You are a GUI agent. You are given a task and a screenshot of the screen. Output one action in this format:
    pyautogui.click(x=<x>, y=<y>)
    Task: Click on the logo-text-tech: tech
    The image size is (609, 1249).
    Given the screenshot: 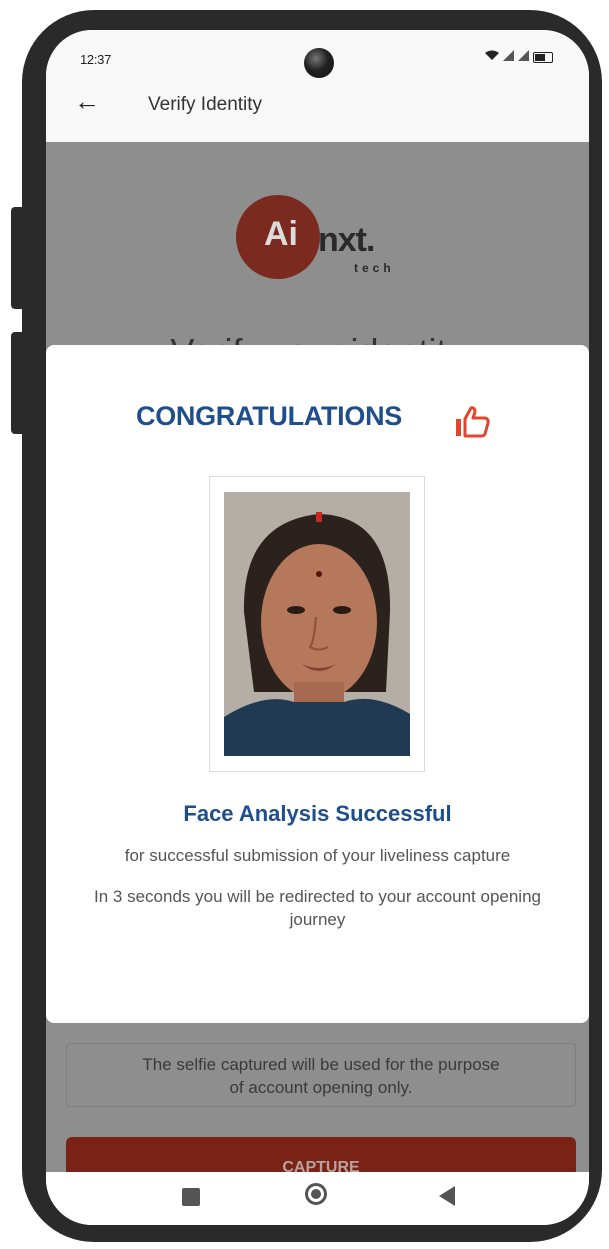 What is the action you would take?
    pyautogui.click(x=374, y=268)
    